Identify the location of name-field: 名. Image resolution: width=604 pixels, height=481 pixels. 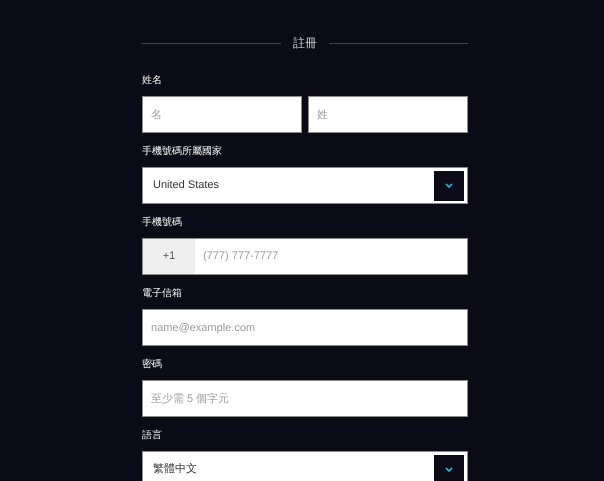
(222, 114).